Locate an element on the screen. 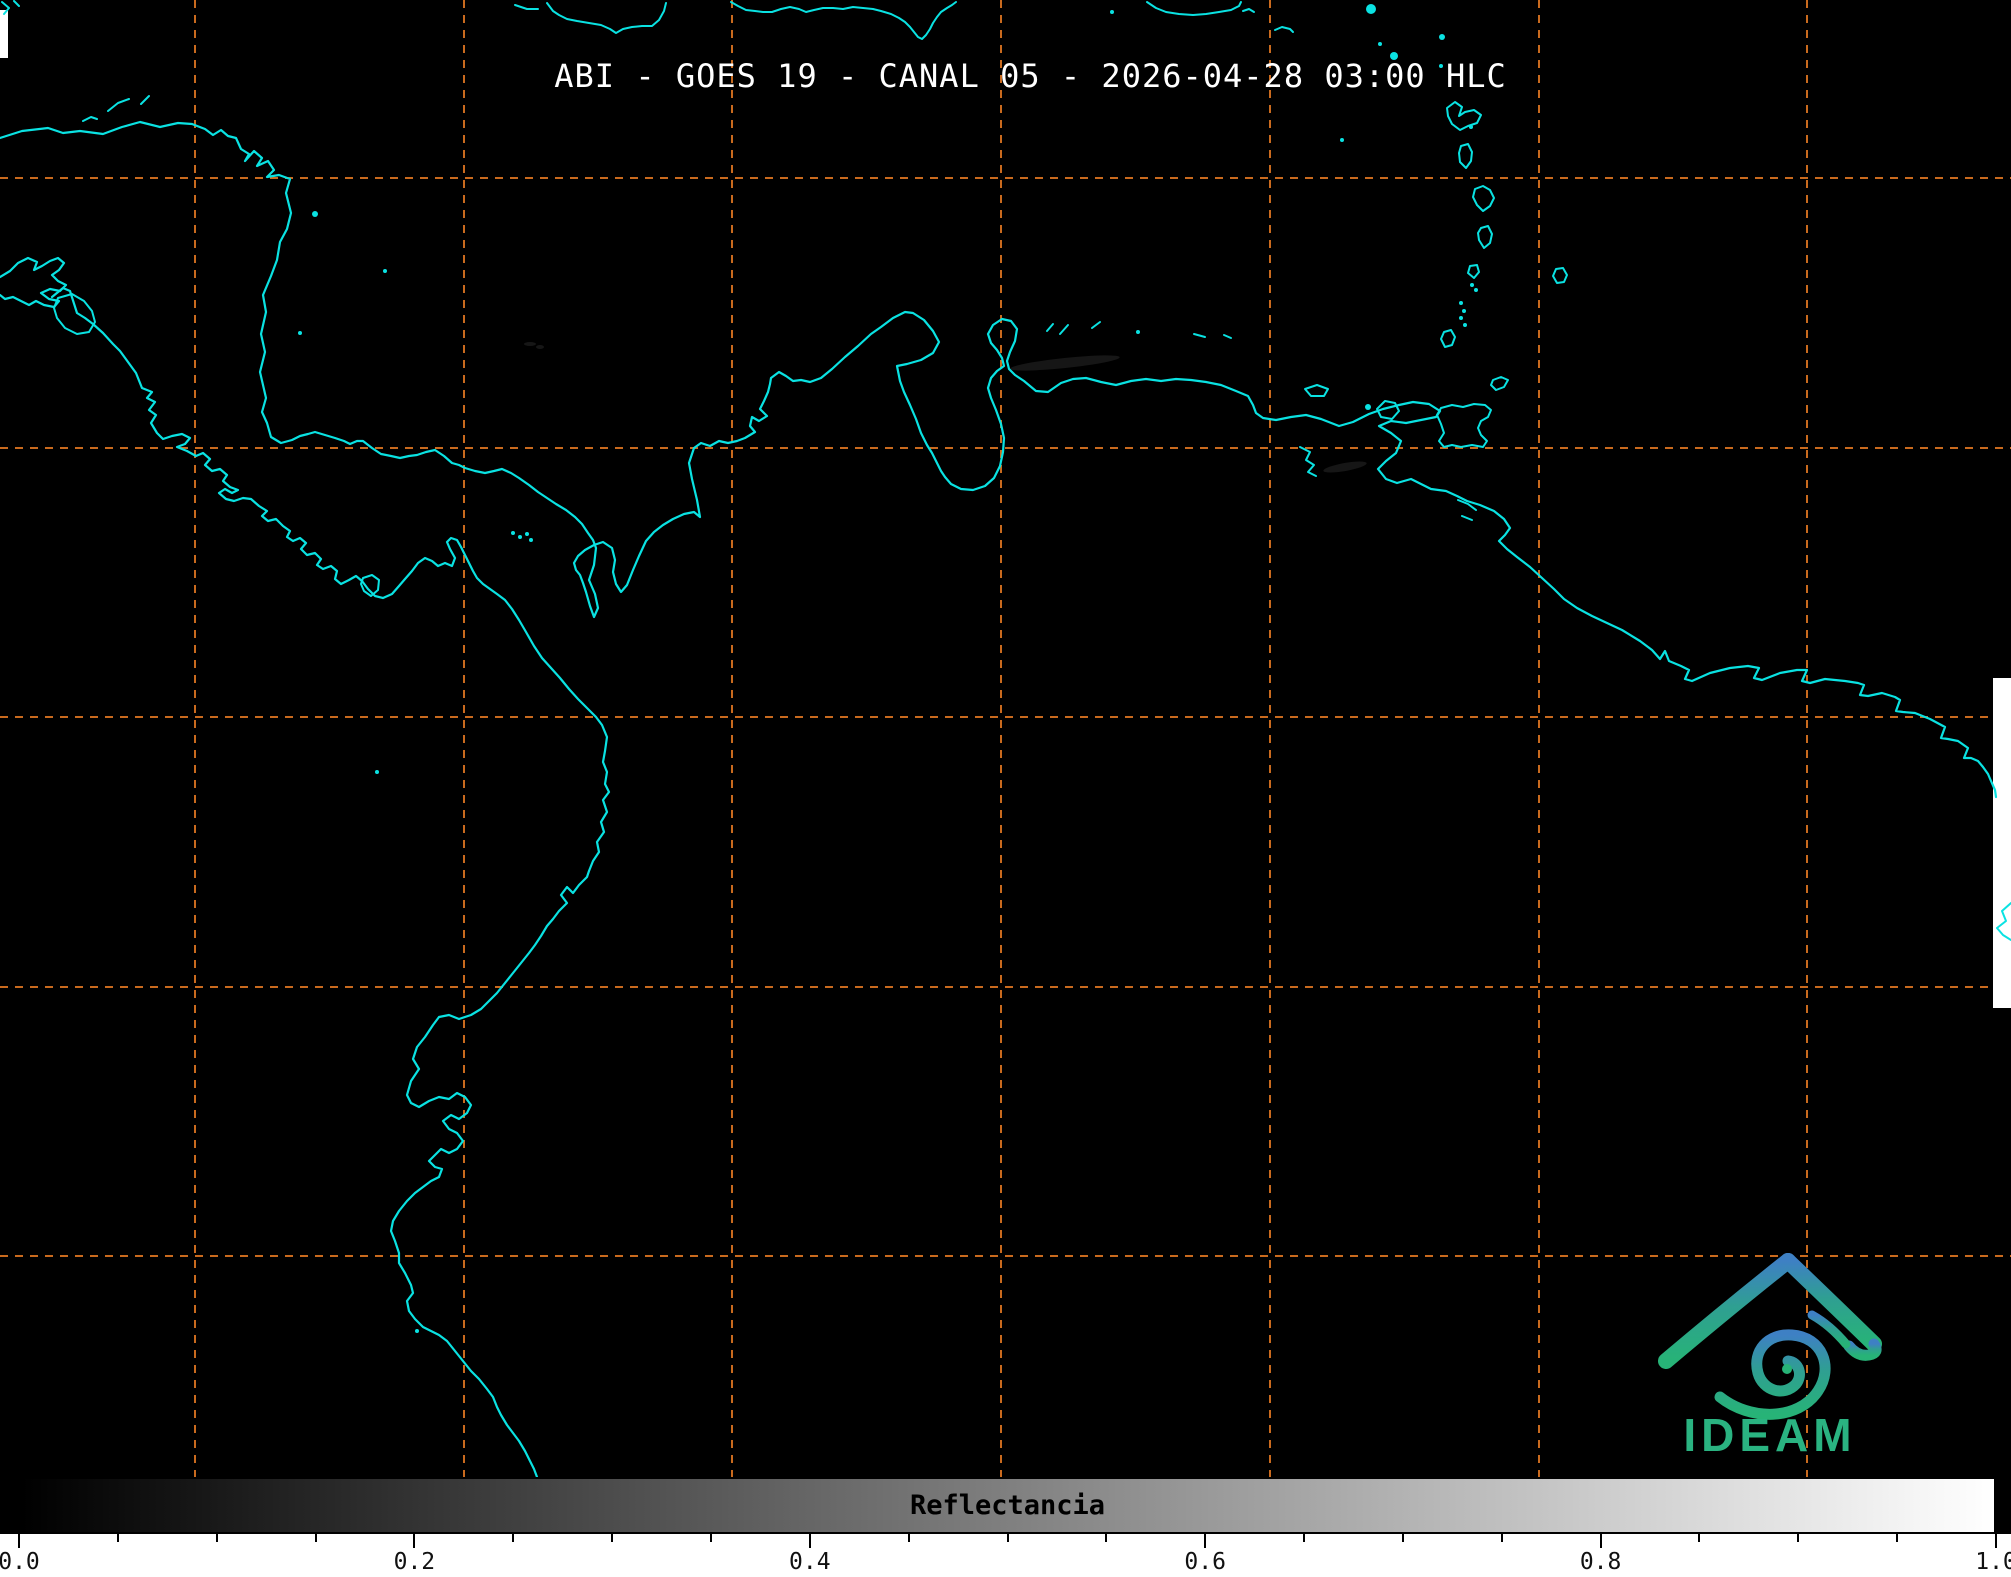  spiral-icon is located at coordinates (1772, 1374).